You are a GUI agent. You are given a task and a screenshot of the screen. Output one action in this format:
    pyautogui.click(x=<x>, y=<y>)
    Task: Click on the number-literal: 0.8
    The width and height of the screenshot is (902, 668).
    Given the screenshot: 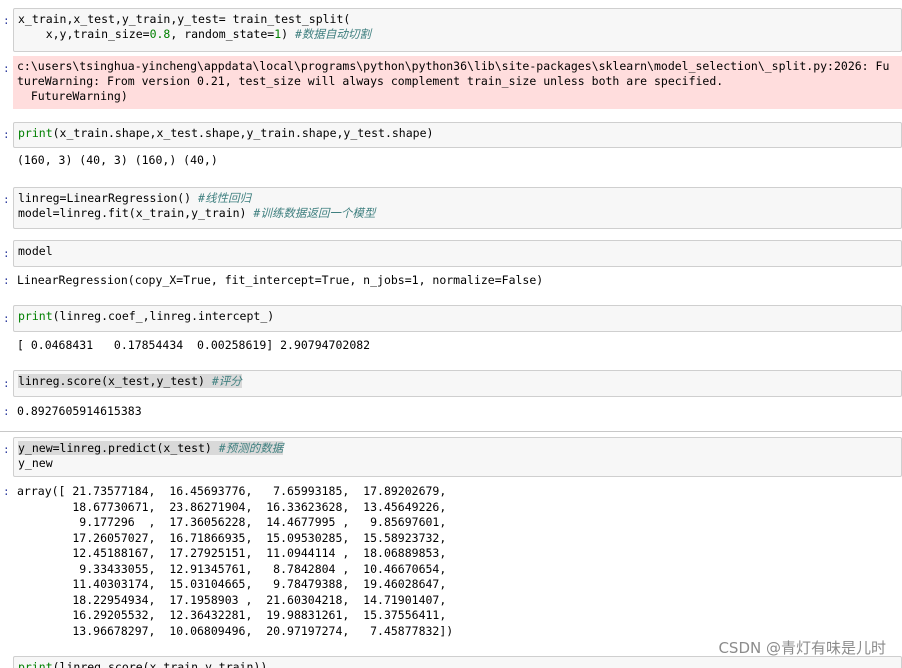 What is the action you would take?
    pyautogui.click(x=160, y=34)
    